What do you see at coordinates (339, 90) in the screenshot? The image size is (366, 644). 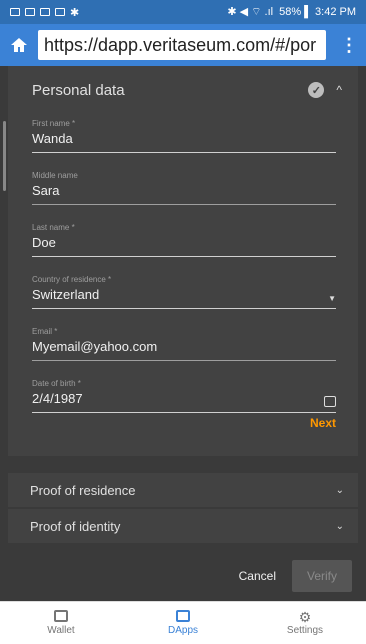 I see `chevron-up-icon: ^` at bounding box center [339, 90].